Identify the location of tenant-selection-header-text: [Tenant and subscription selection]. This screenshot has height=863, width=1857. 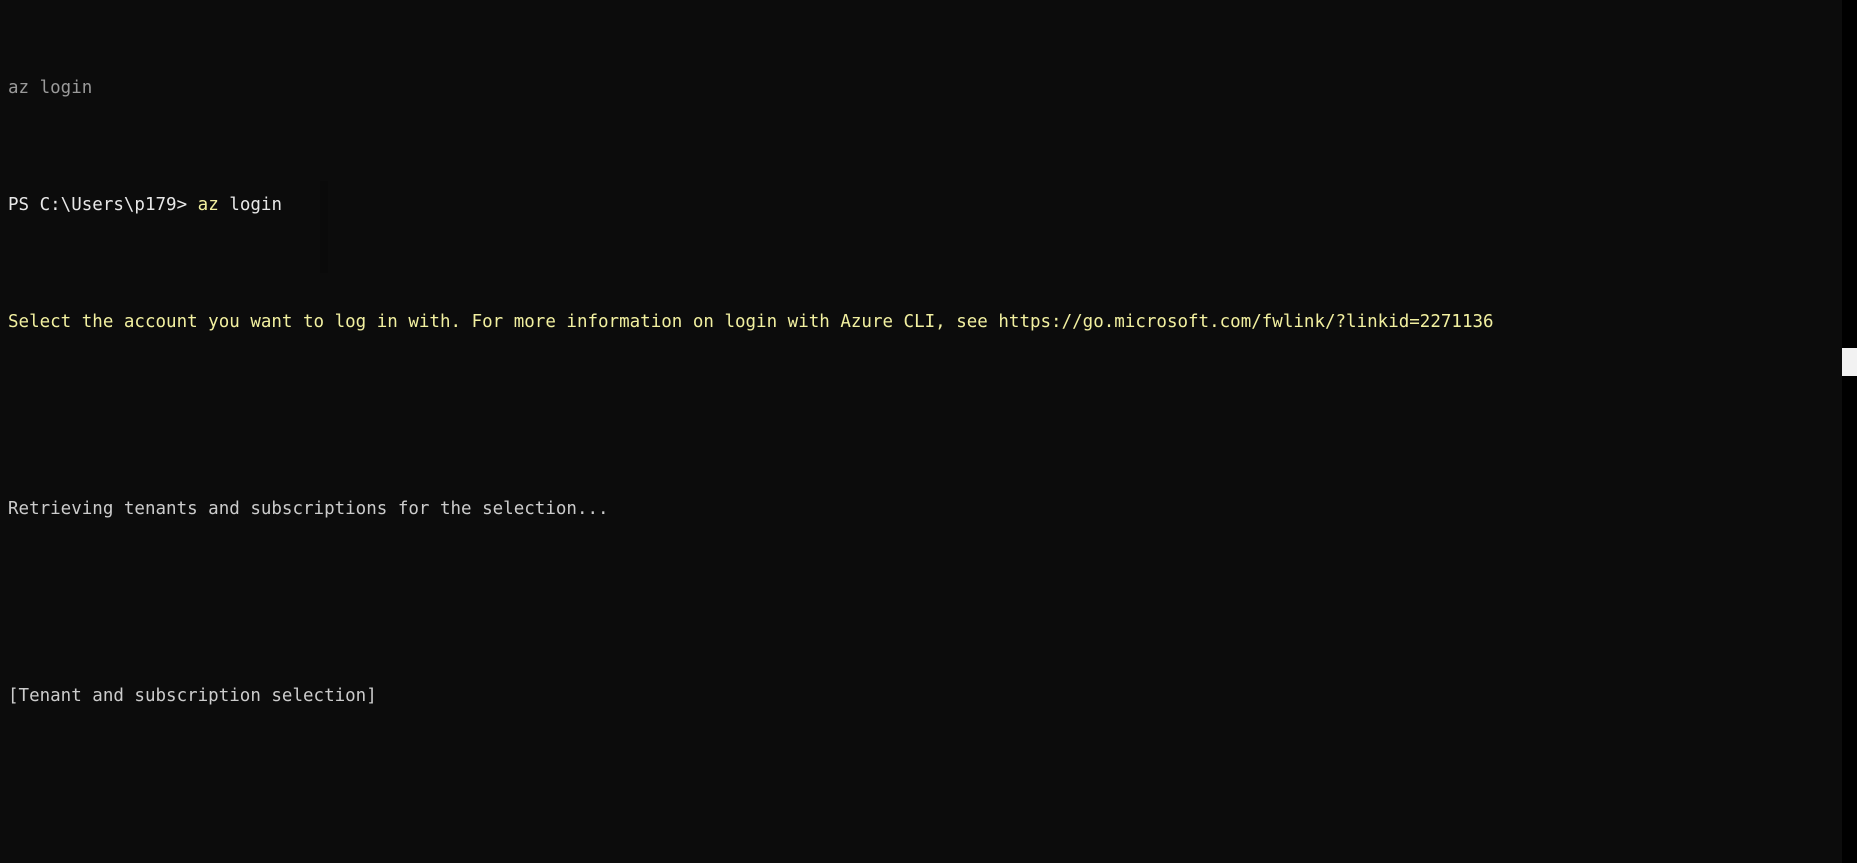
(192, 696).